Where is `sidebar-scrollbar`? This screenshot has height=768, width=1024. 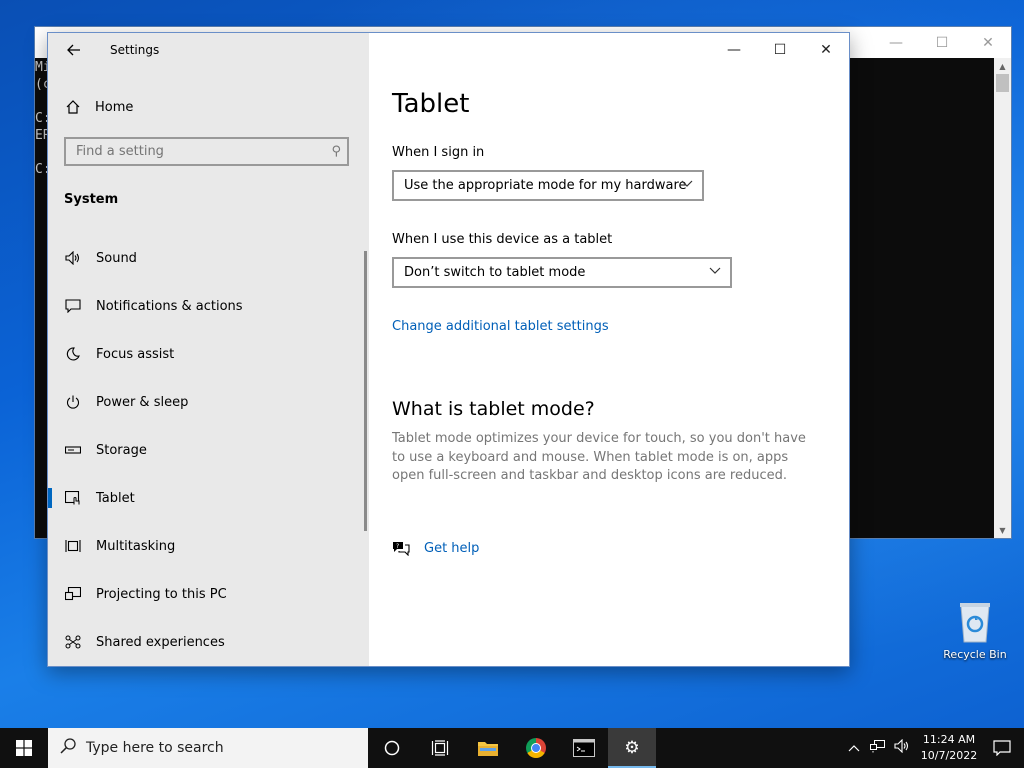
sidebar-scrollbar is located at coordinates (365, 391).